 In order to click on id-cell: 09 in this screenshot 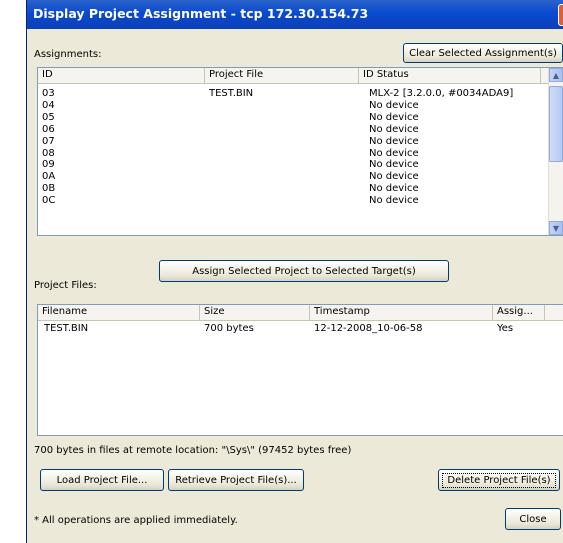, I will do `click(48, 165)`.